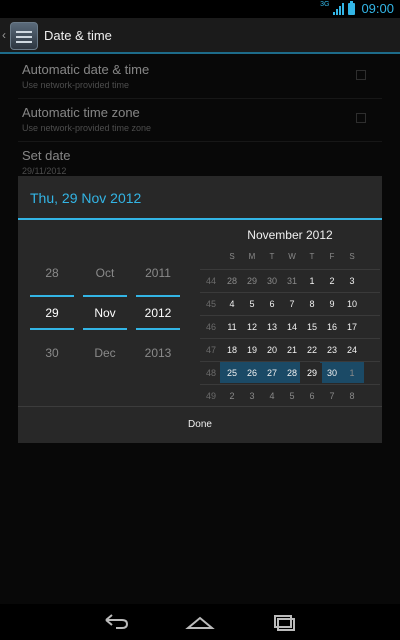  I want to click on calendar-month-label: November 2012, so click(290, 235).